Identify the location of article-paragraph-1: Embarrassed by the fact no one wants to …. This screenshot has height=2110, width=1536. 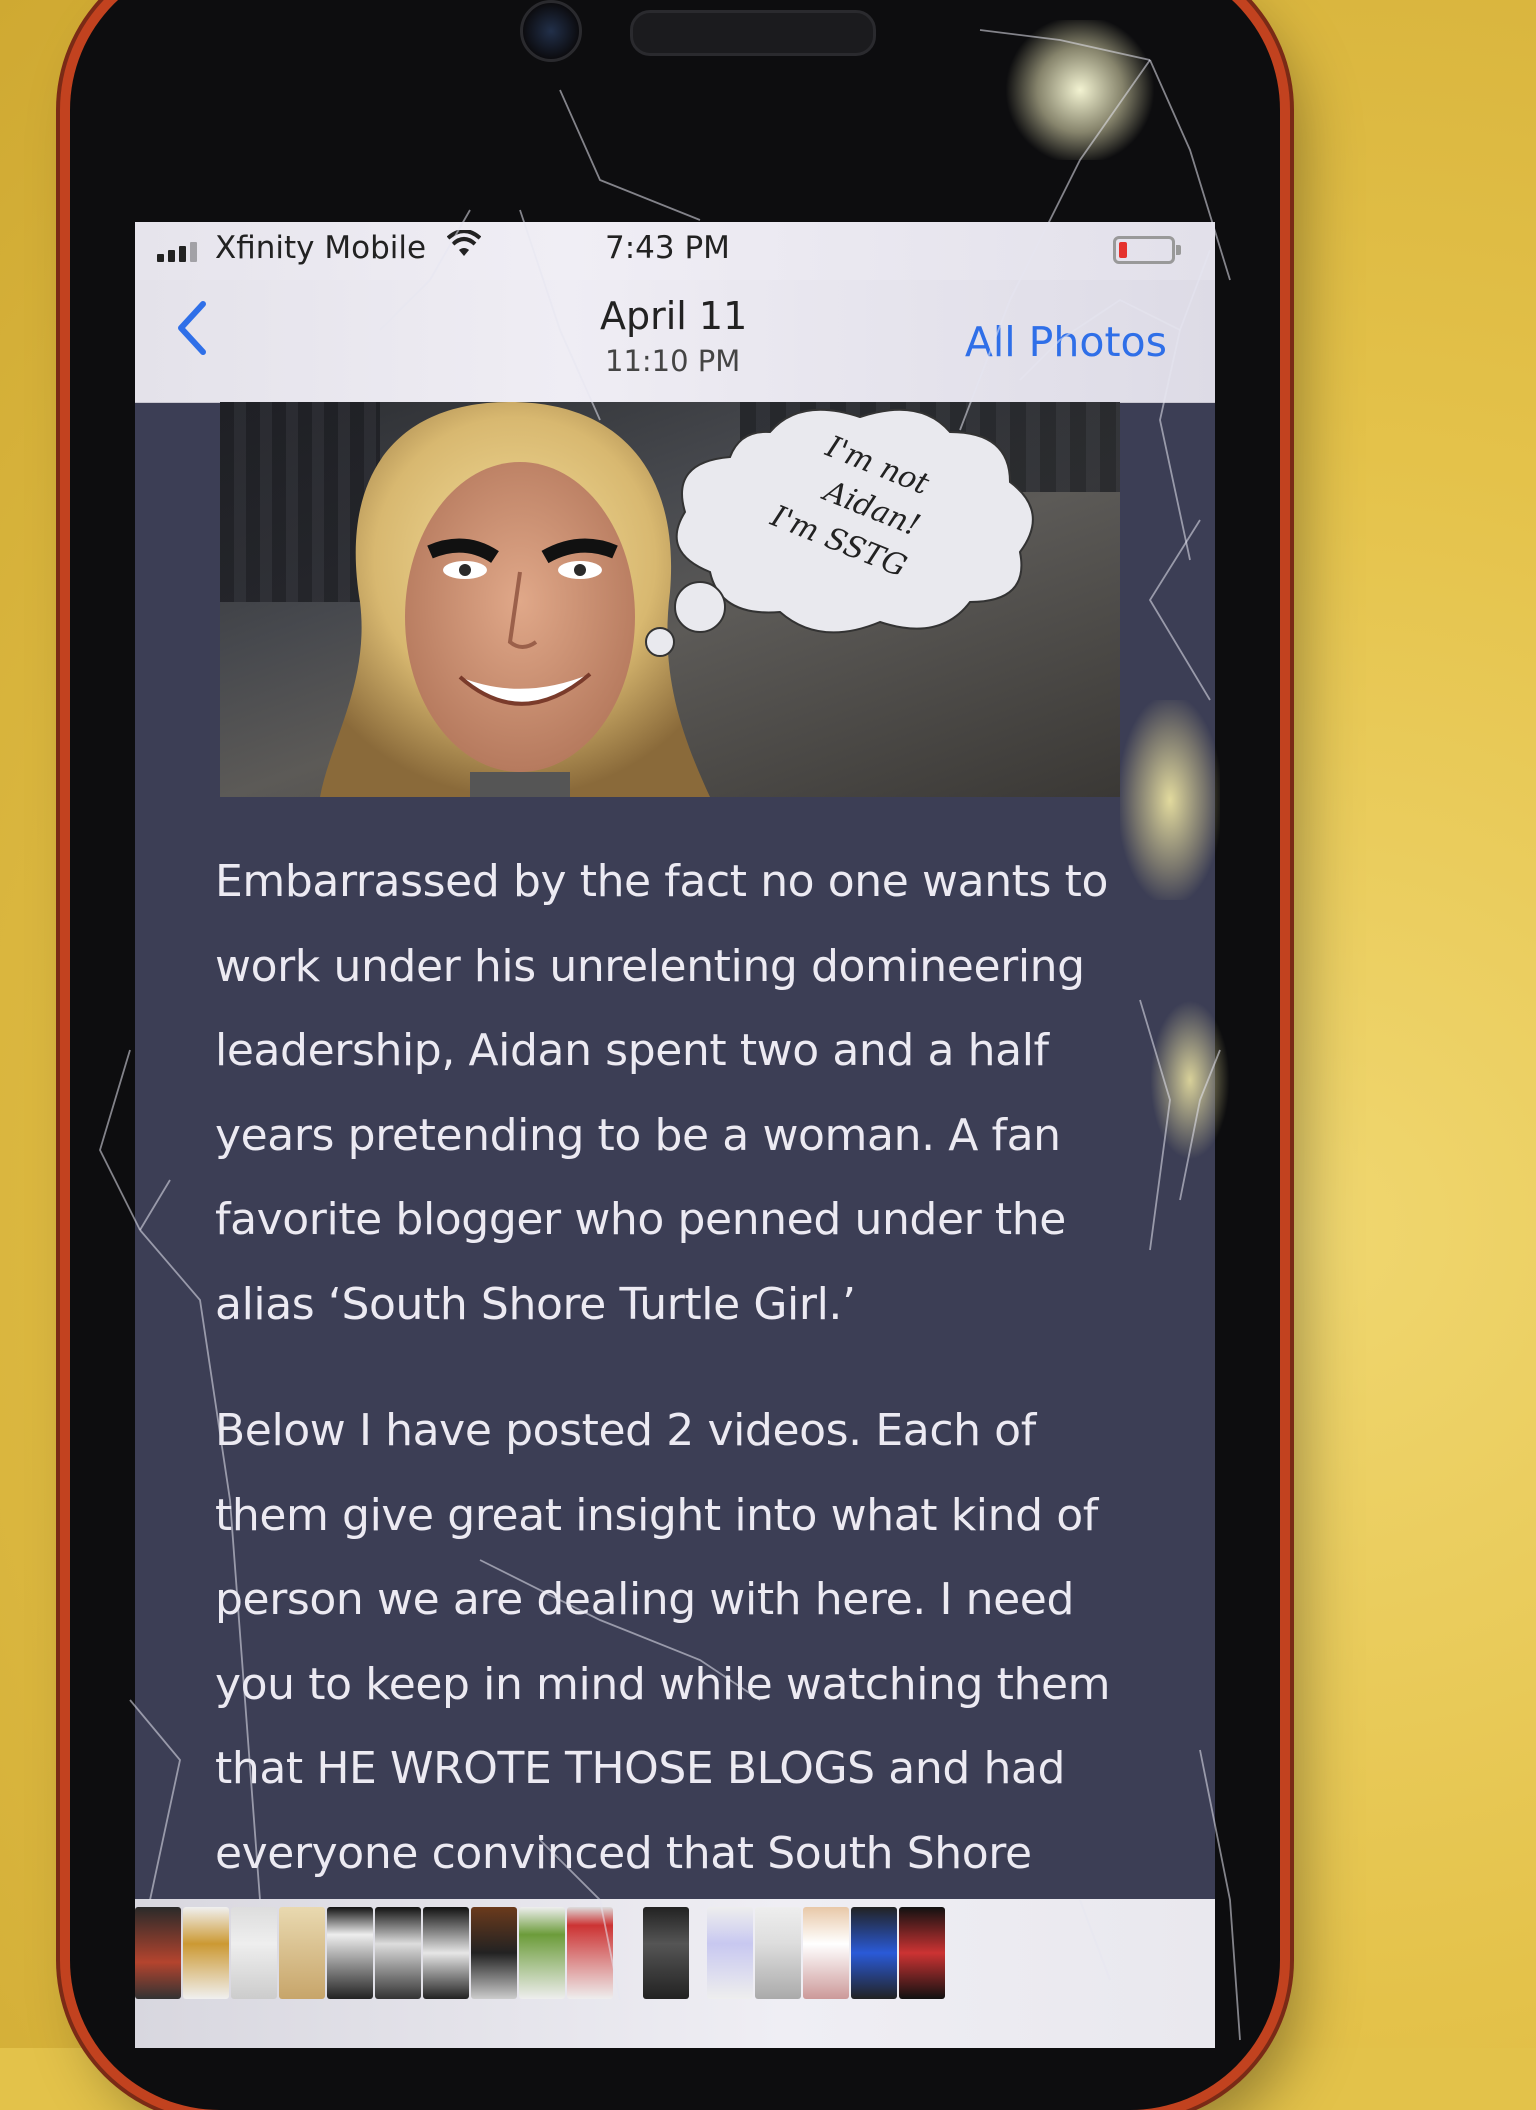
(662, 1093).